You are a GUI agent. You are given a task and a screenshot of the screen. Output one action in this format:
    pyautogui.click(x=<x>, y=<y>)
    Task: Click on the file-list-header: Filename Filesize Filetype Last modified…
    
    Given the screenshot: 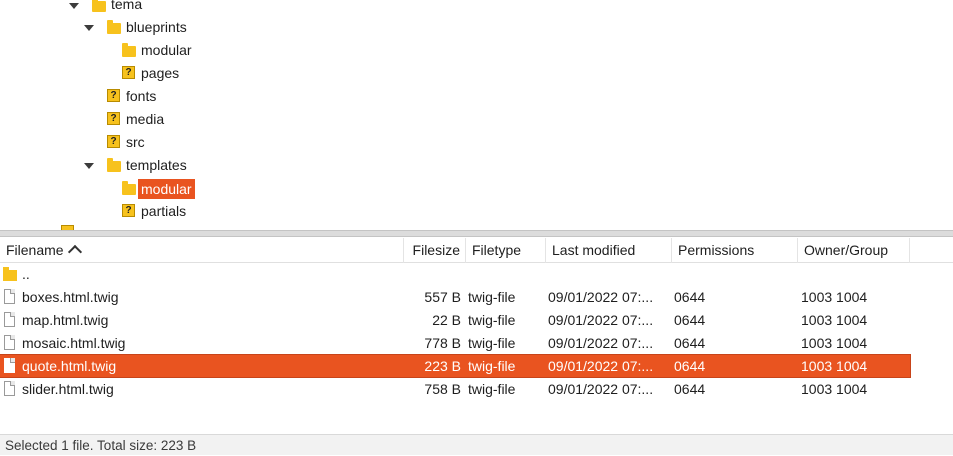 What is the action you would take?
    pyautogui.click(x=476, y=250)
    